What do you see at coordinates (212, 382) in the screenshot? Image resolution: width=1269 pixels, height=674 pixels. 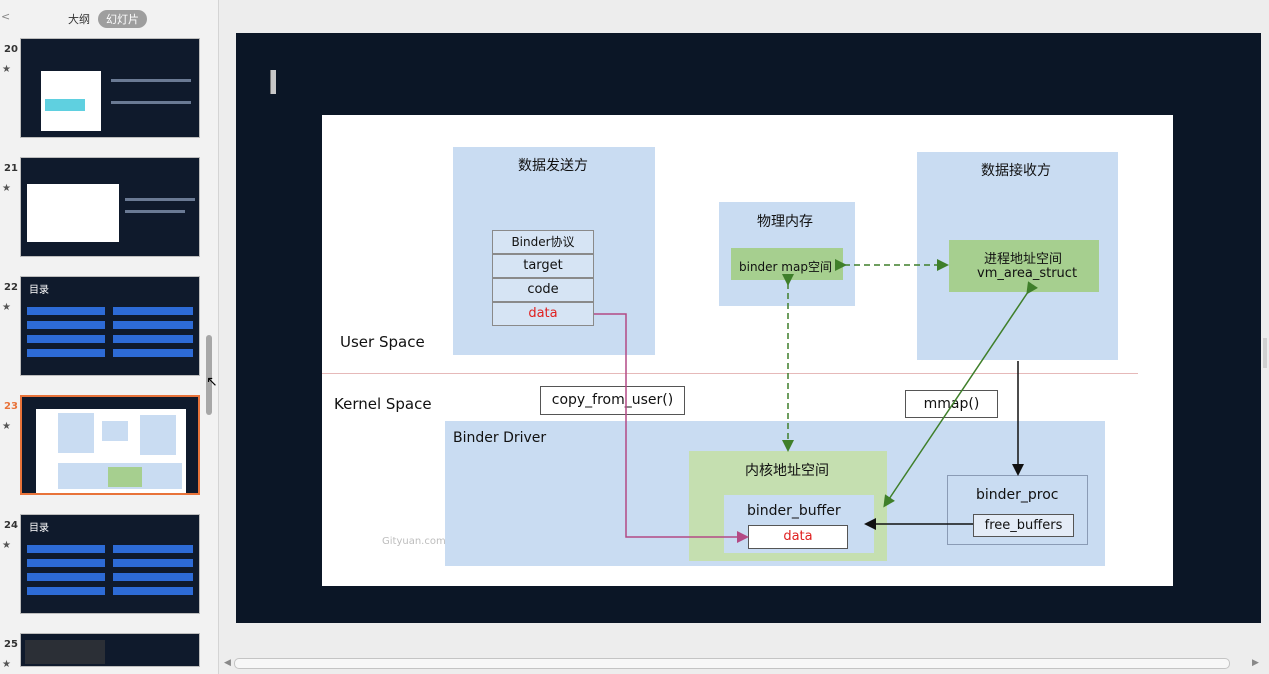 I see `mouse-pointer-icon: ↖` at bounding box center [212, 382].